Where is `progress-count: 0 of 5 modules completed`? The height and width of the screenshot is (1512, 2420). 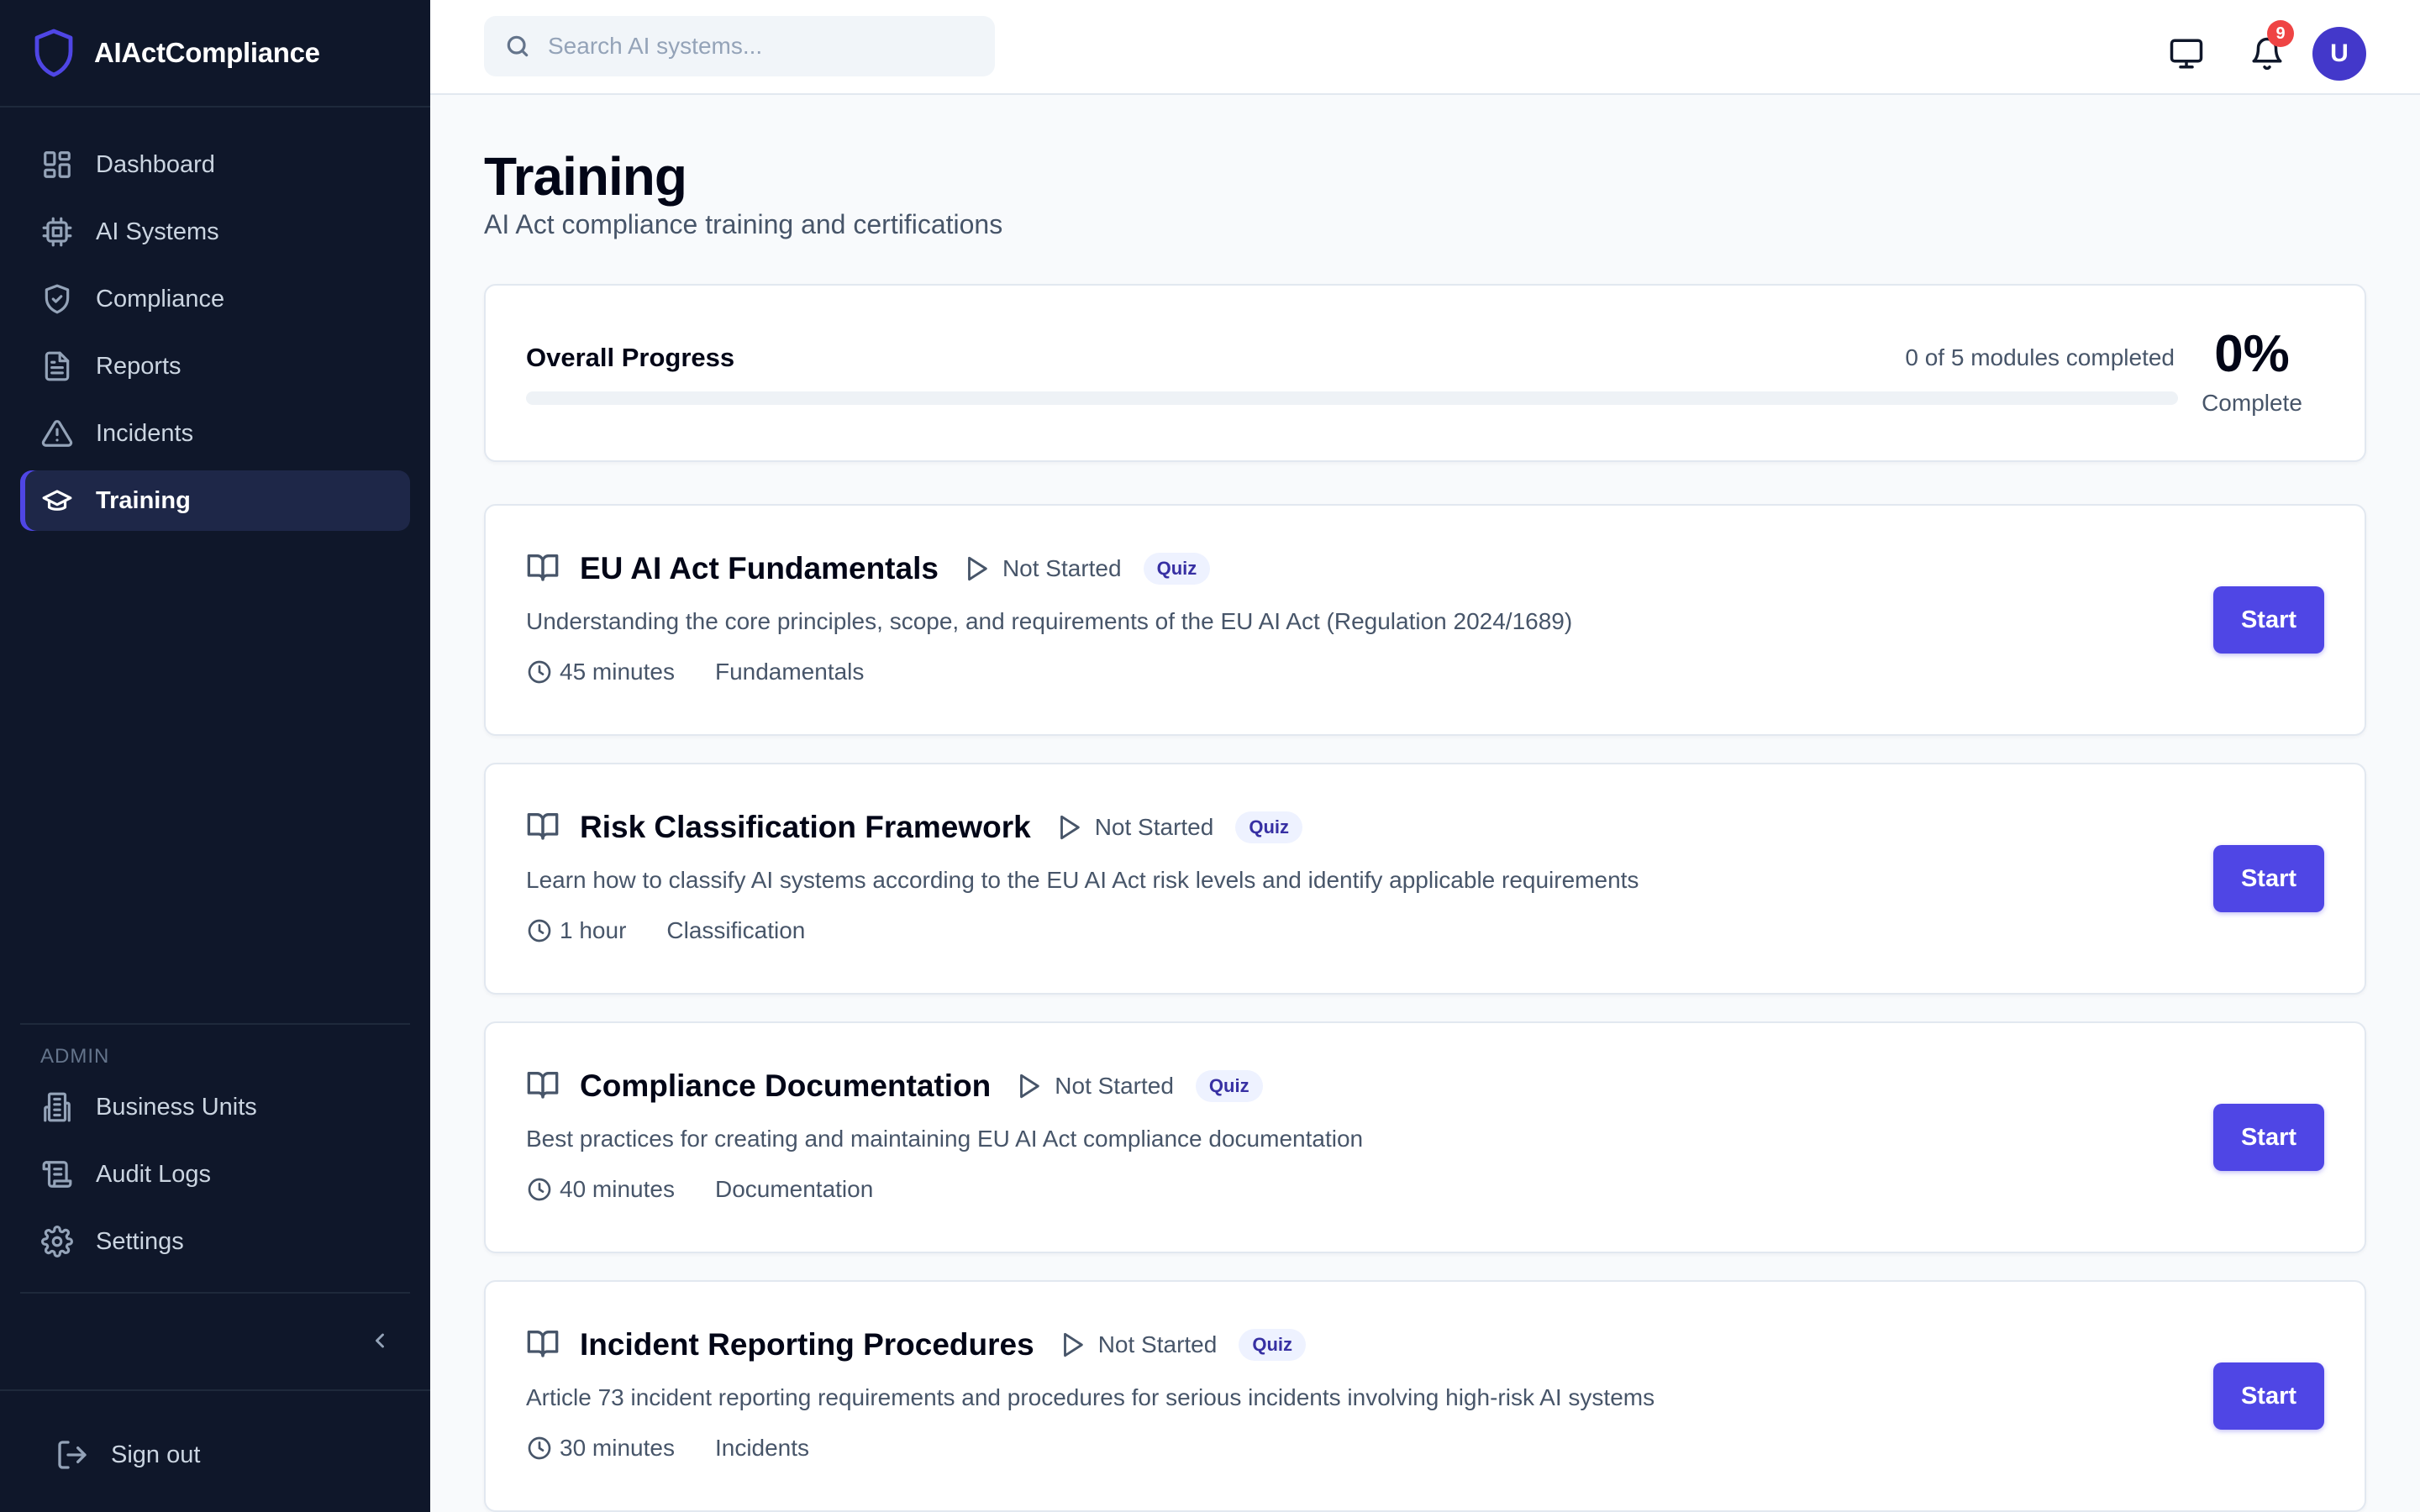
progress-count: 0 of 5 modules completed is located at coordinates (2040, 357).